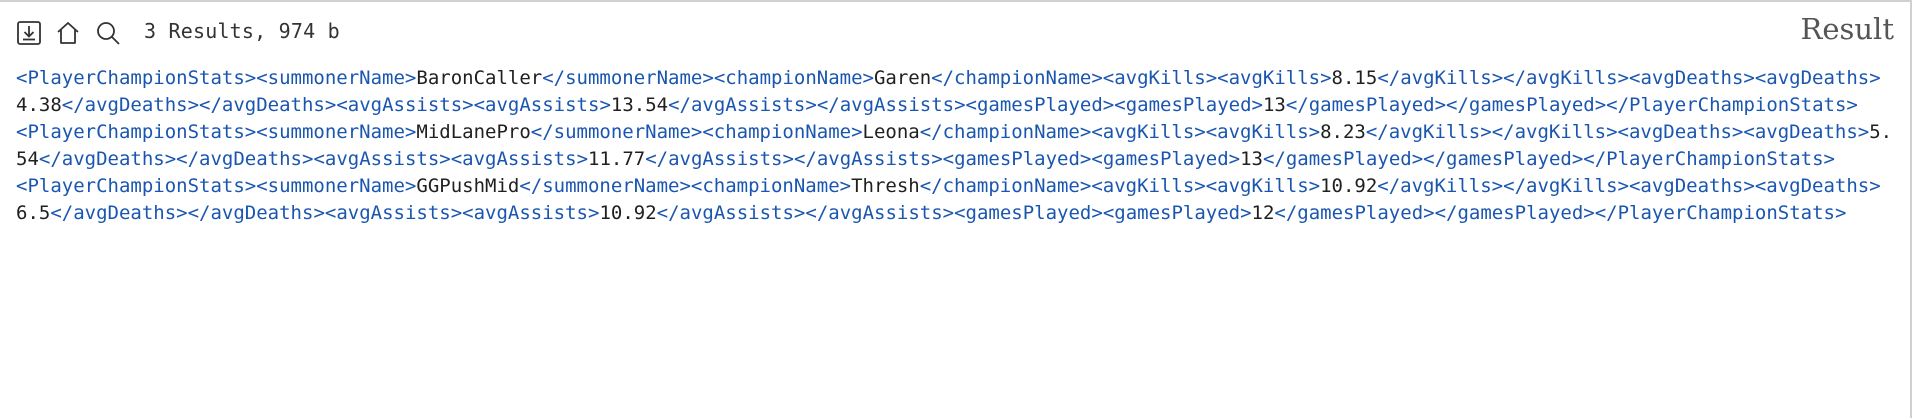 The width and height of the screenshot is (1912, 418). I want to click on results-count: 3 Results, 974 b, so click(242, 31).